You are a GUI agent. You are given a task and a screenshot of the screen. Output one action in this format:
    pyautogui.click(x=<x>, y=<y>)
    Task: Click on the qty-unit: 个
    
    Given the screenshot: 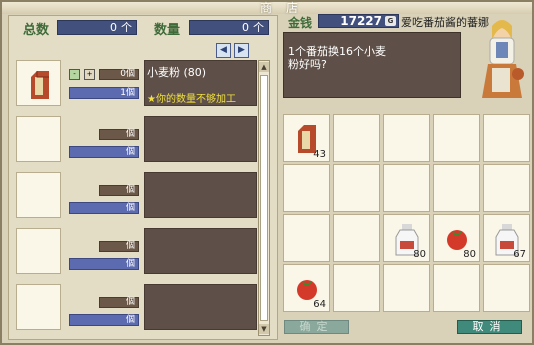 What is the action you would take?
    pyautogui.click(x=258, y=27)
    